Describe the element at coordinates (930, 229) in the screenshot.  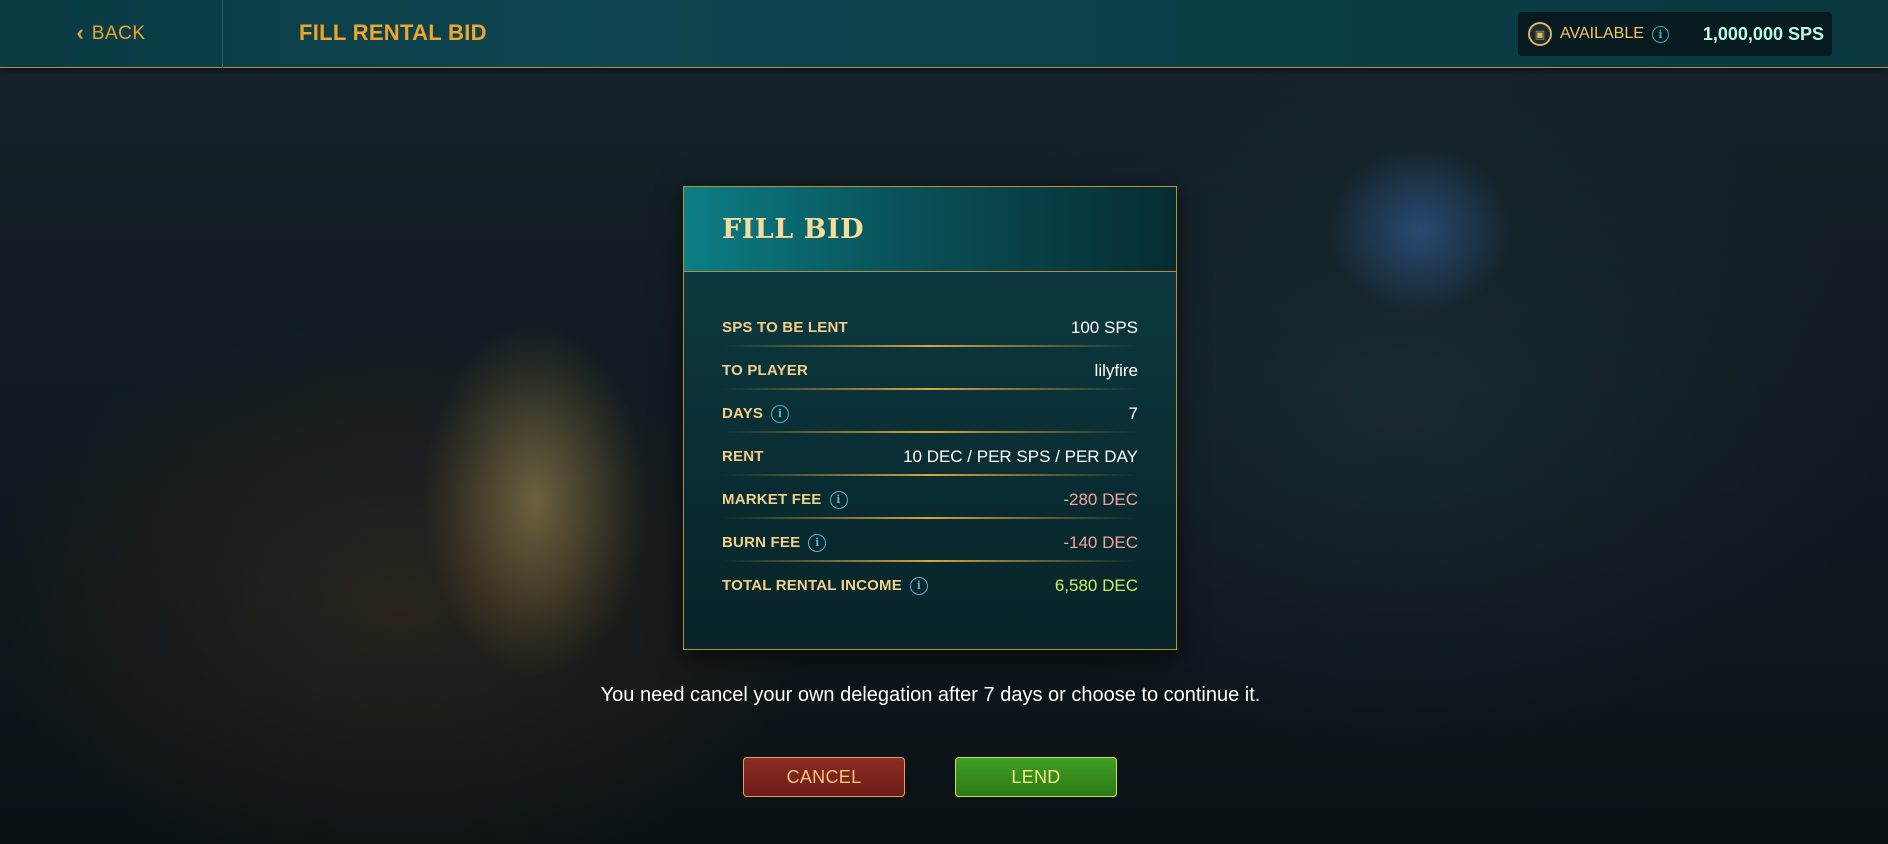
I see `dialog-header: FILL BID` at that location.